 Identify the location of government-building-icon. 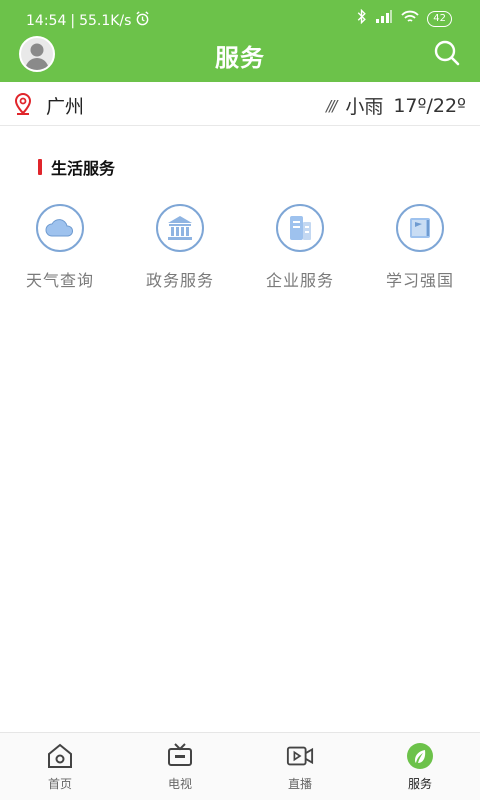
(180, 228).